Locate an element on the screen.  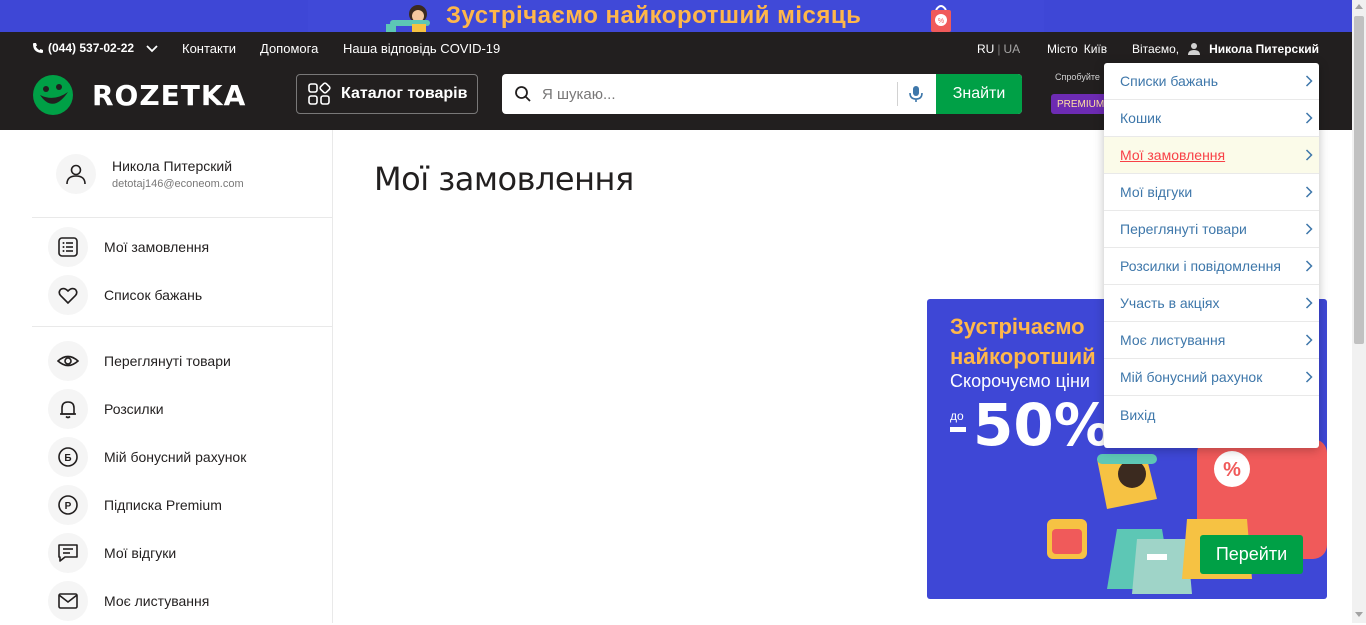
eye-icon is located at coordinates (68, 361).